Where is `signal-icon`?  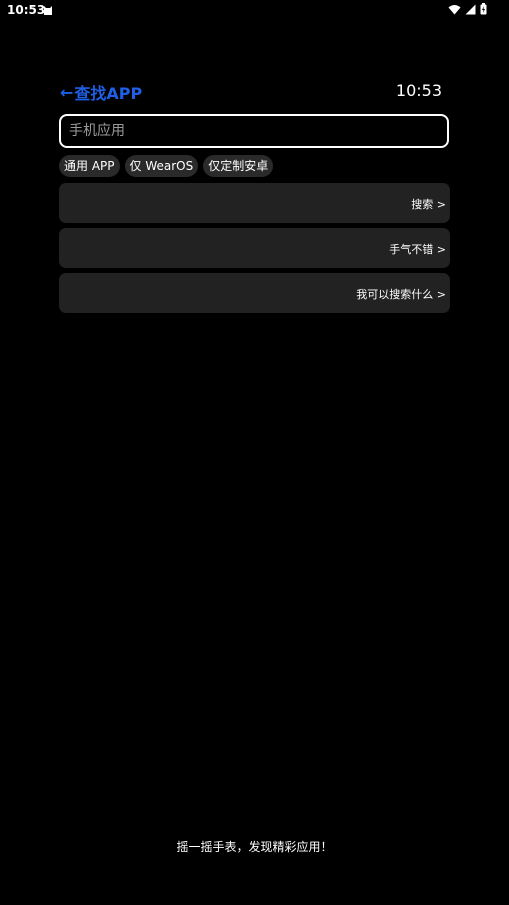 signal-icon is located at coordinates (470, 9).